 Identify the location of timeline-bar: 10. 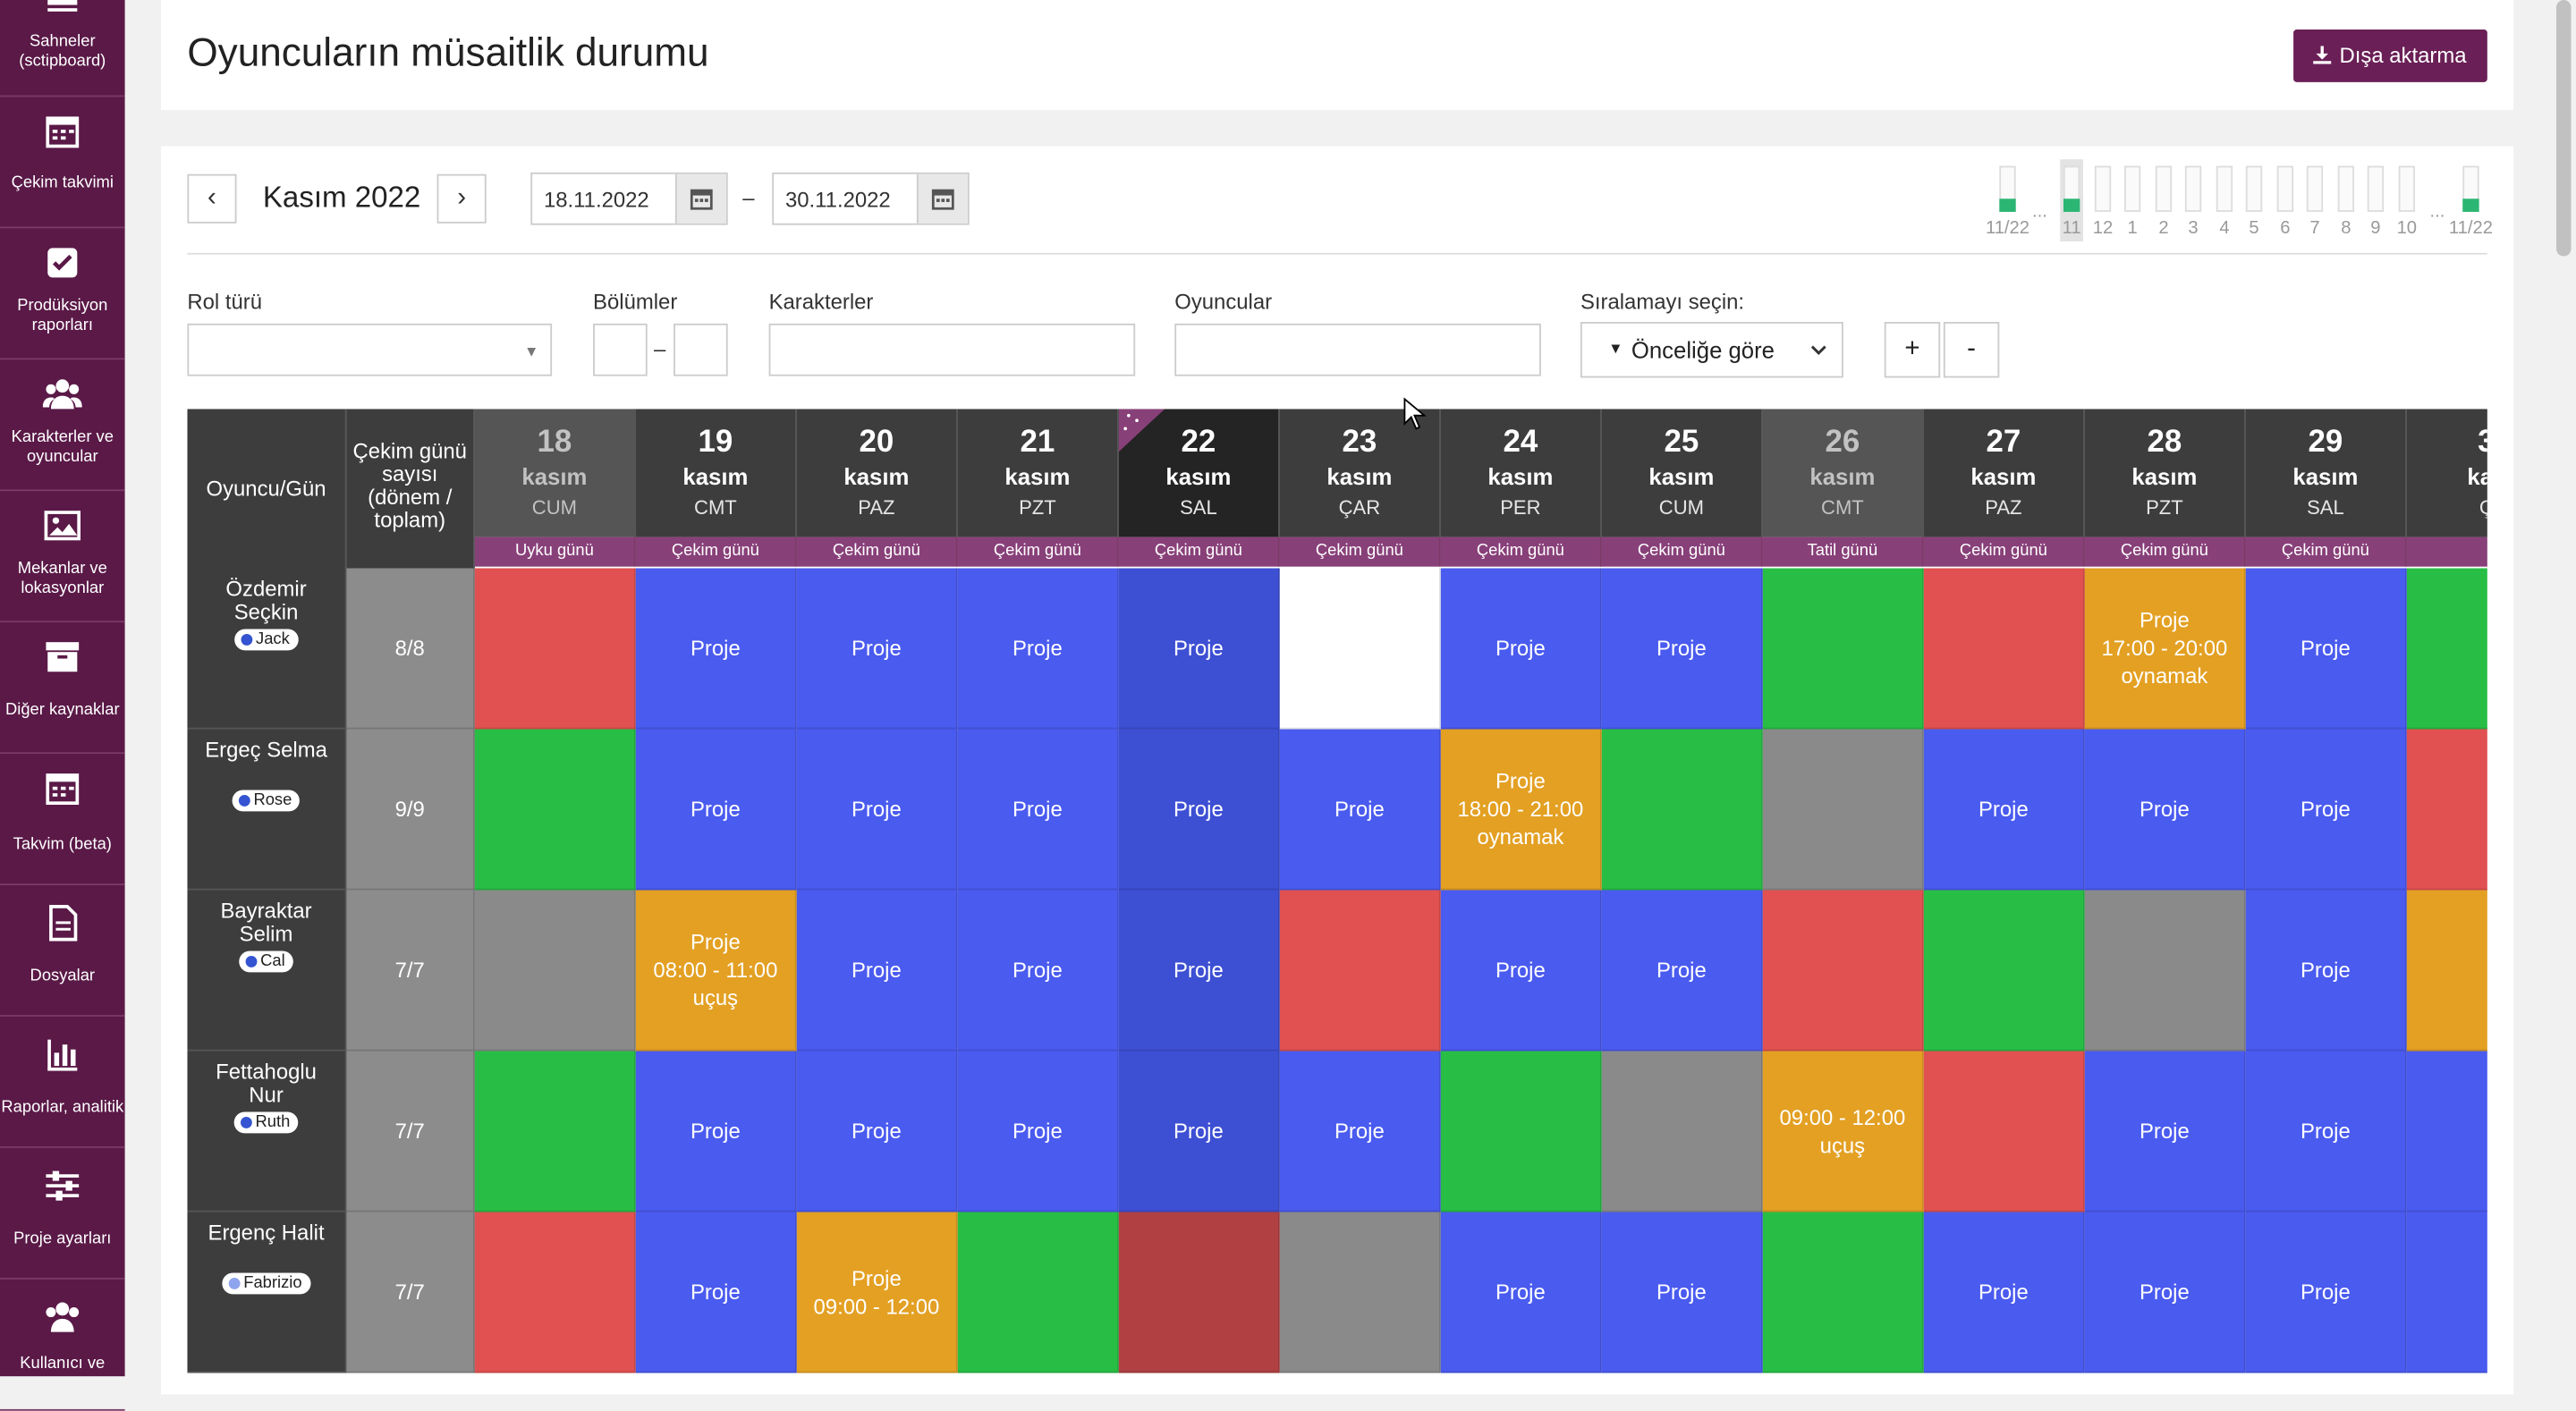
(2407, 200).